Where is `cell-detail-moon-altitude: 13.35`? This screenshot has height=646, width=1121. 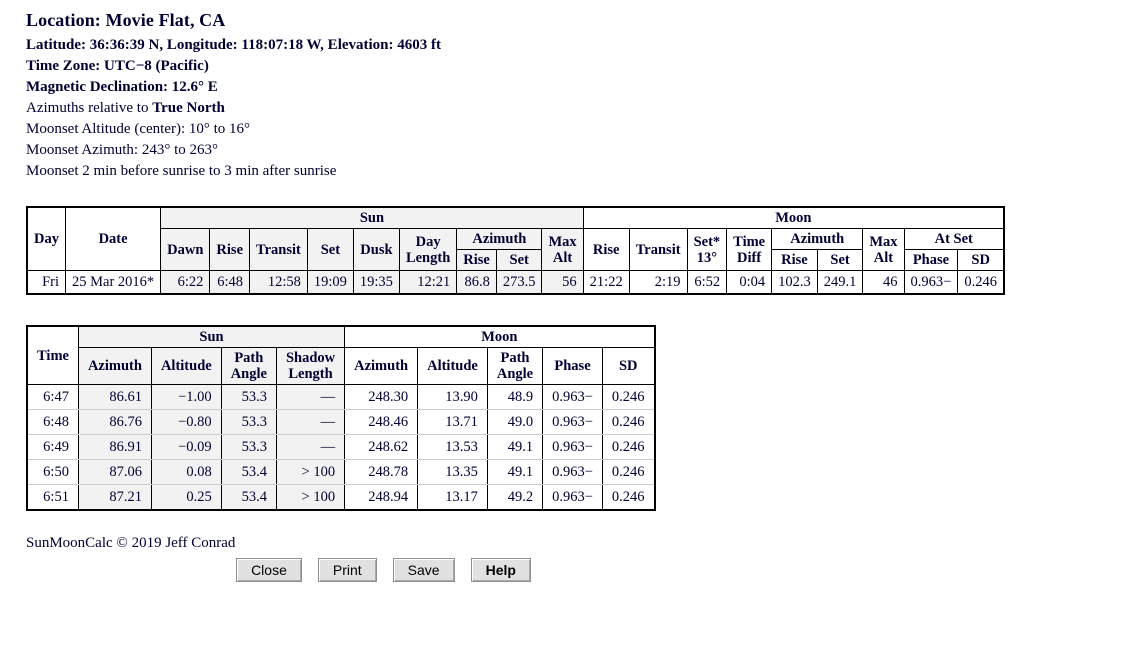 cell-detail-moon-altitude: 13.35 is located at coordinates (452, 472).